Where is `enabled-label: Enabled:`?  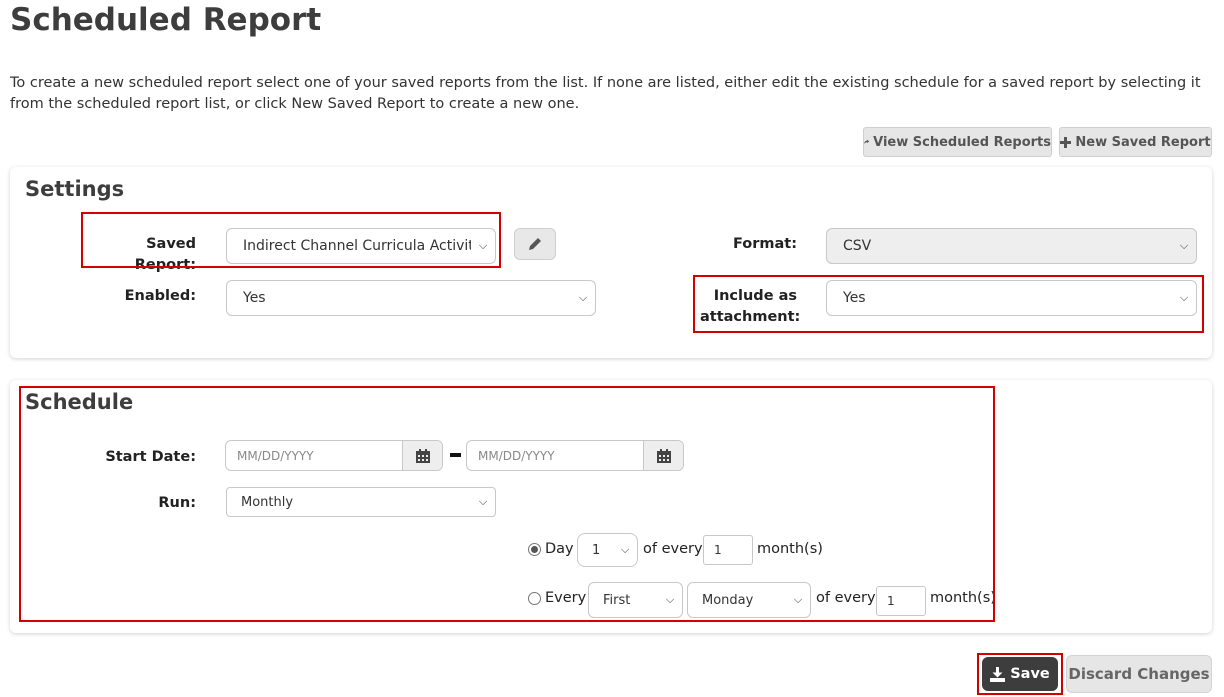
enabled-label: Enabled: is located at coordinates (160, 296).